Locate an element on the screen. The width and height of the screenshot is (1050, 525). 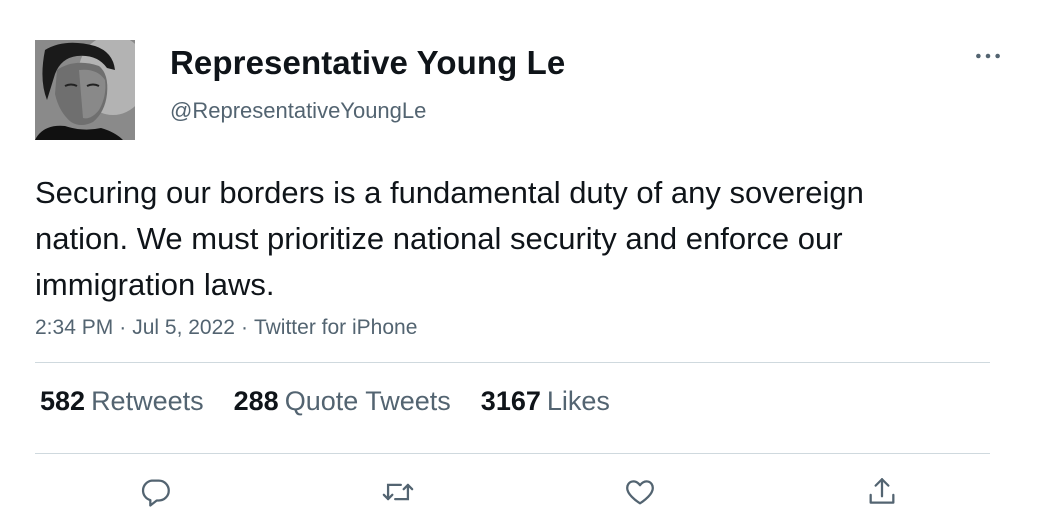
profile-photo-icon is located at coordinates (85, 90).